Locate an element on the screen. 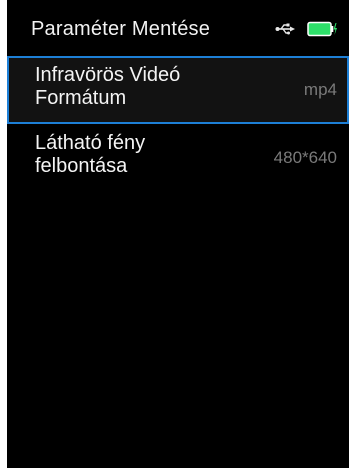 The image size is (356, 472). setting-value: 480*640 is located at coordinates (305, 157).